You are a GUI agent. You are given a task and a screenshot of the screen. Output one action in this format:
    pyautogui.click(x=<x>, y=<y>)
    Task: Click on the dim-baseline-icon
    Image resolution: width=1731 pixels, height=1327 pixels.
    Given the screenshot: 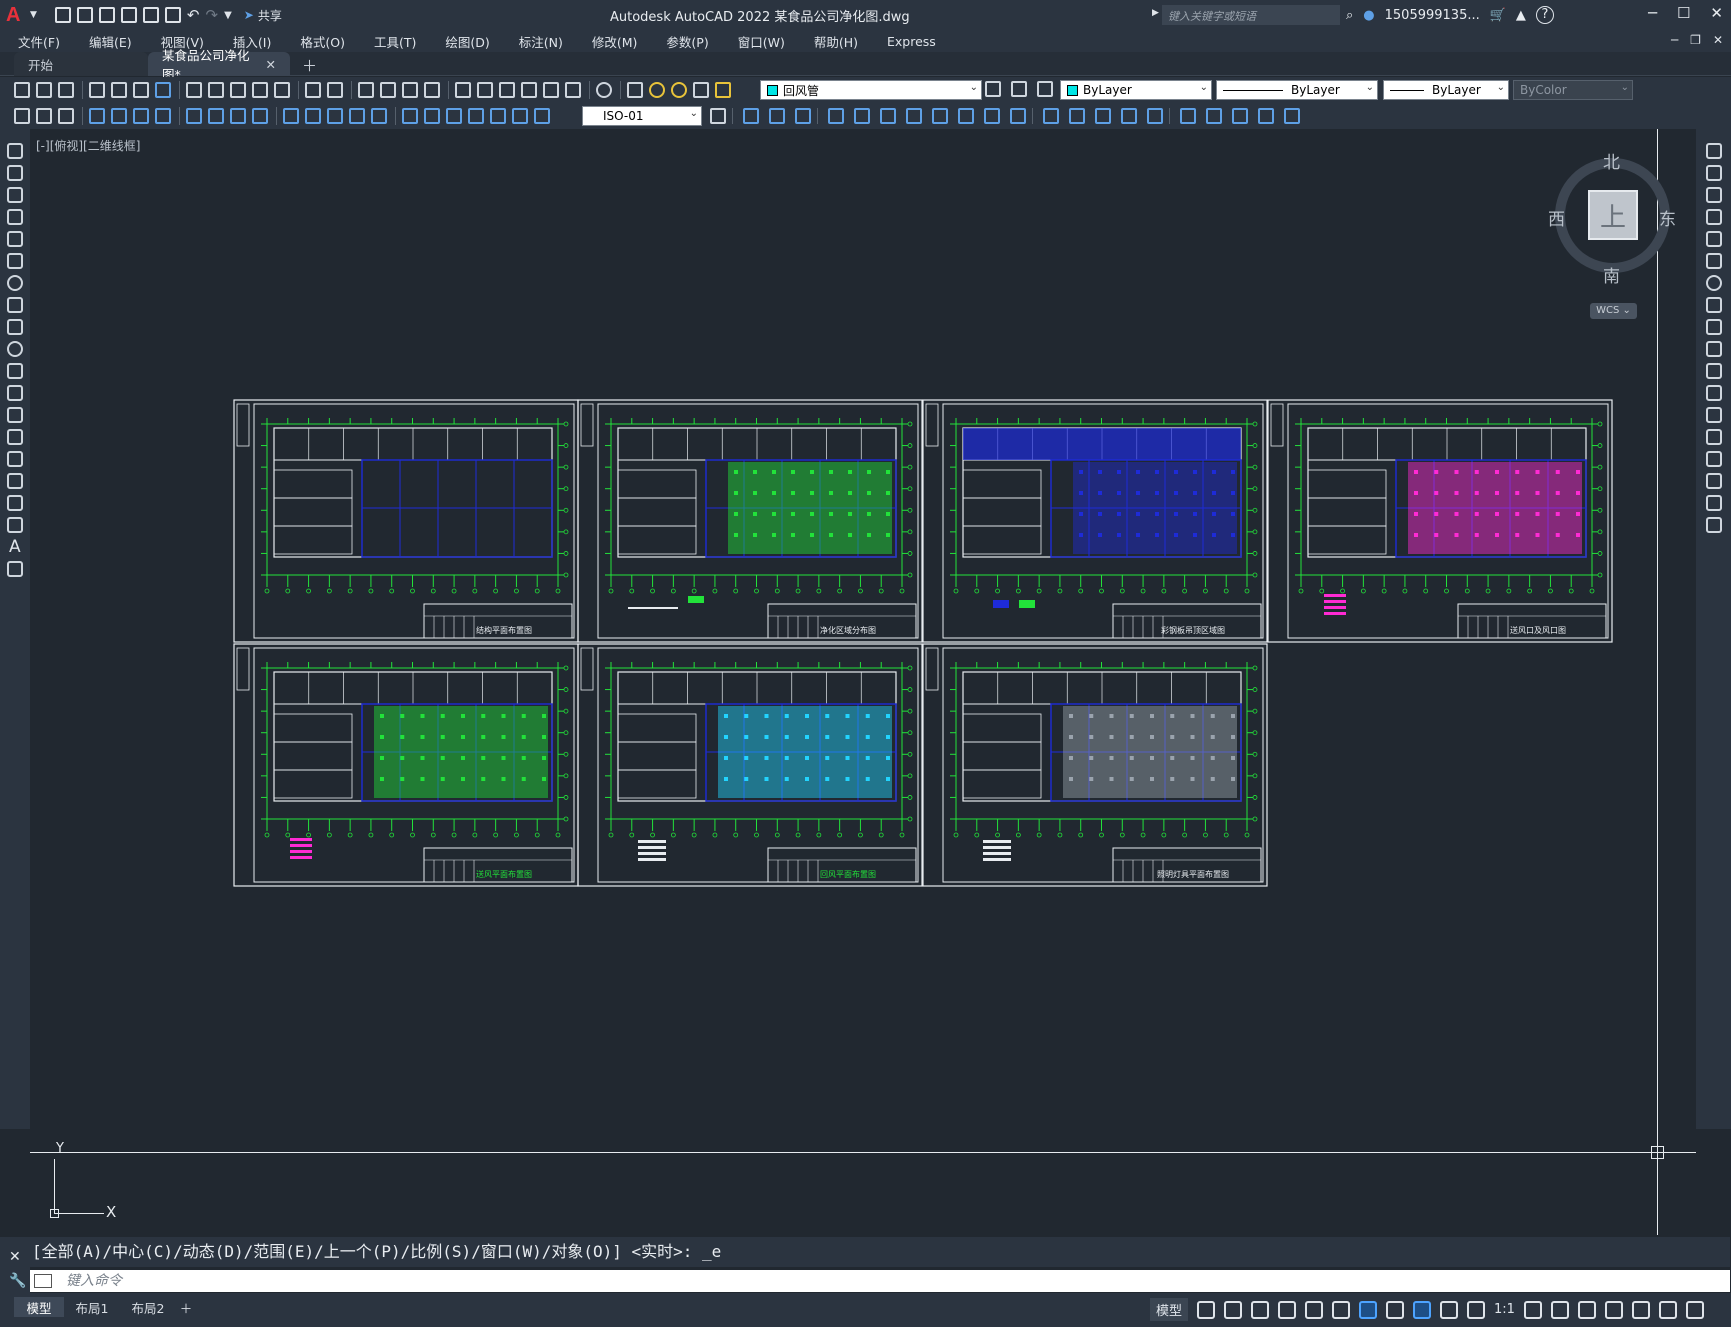 What is the action you would take?
    pyautogui.click(x=313, y=116)
    